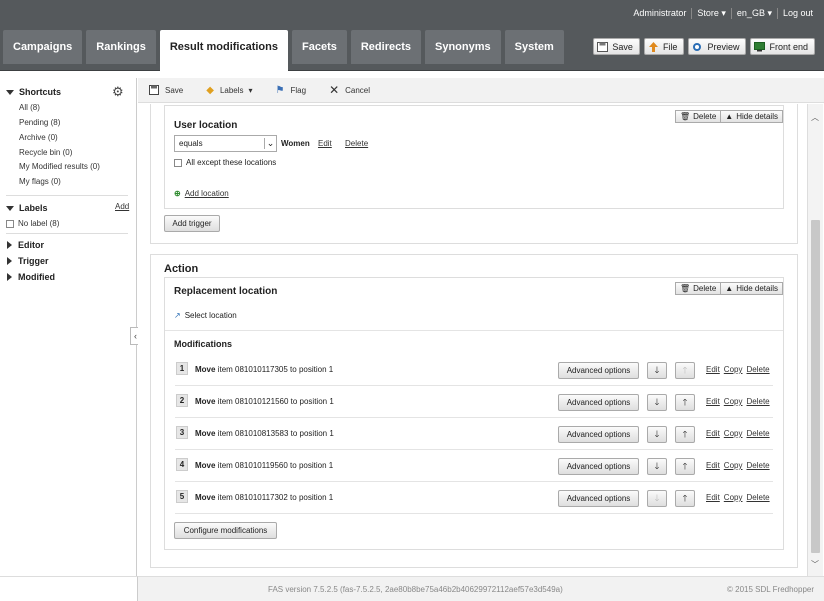 This screenshot has height=601, width=824. I want to click on select-location-link: ↗ Select location, so click(205, 315).